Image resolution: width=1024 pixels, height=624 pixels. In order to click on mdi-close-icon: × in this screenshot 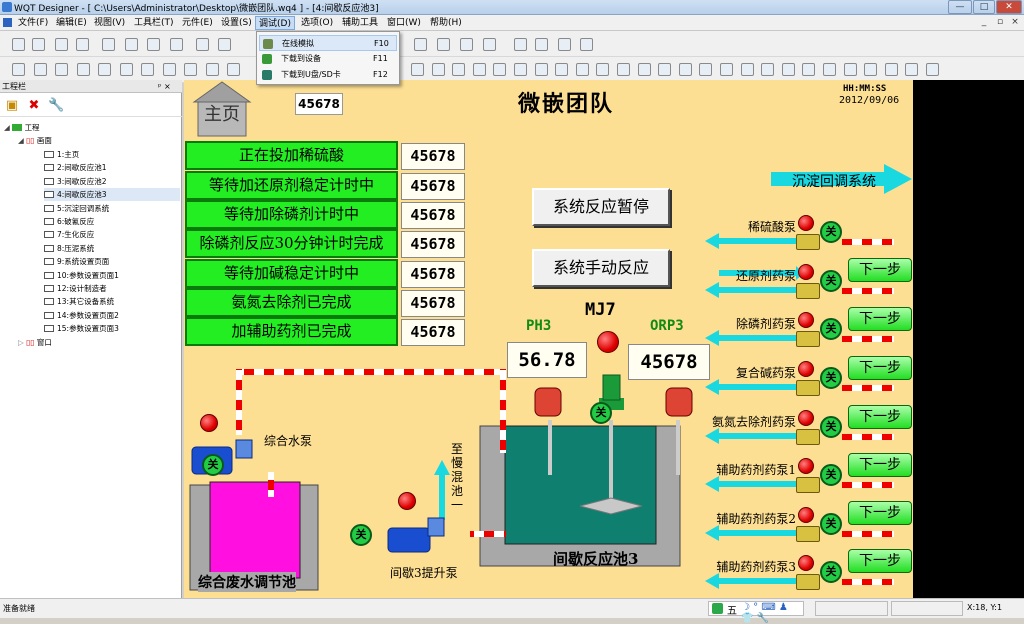, I will do `click(1015, 22)`.